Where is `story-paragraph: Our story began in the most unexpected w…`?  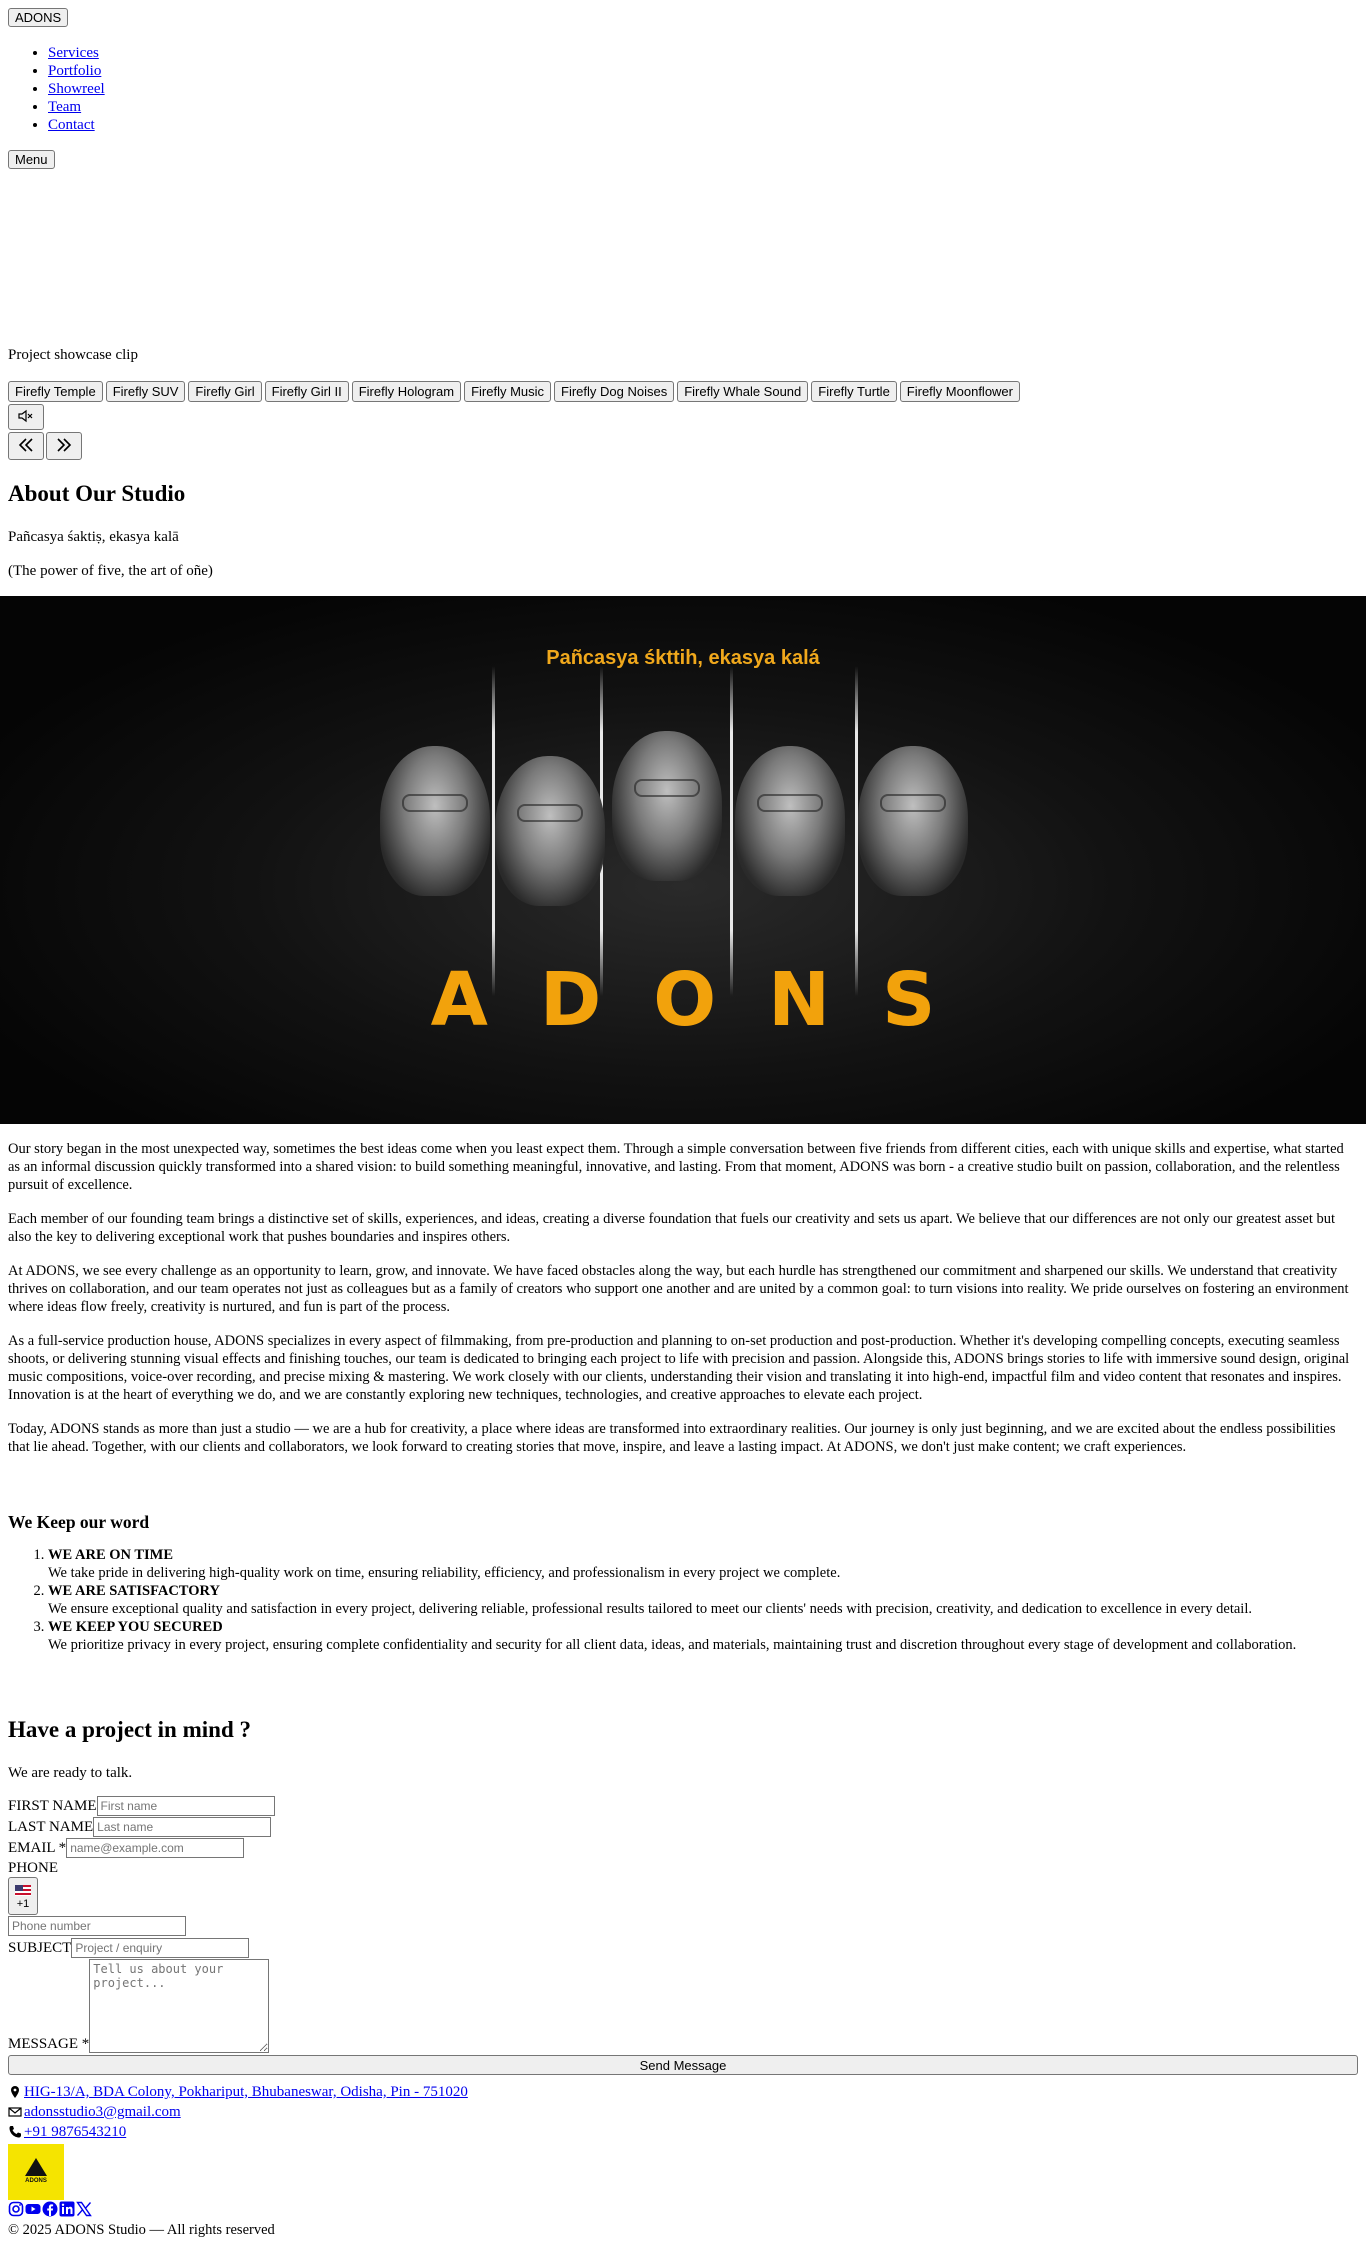
story-paragraph: Our story began in the most unexpected w… is located at coordinates (676, 1167).